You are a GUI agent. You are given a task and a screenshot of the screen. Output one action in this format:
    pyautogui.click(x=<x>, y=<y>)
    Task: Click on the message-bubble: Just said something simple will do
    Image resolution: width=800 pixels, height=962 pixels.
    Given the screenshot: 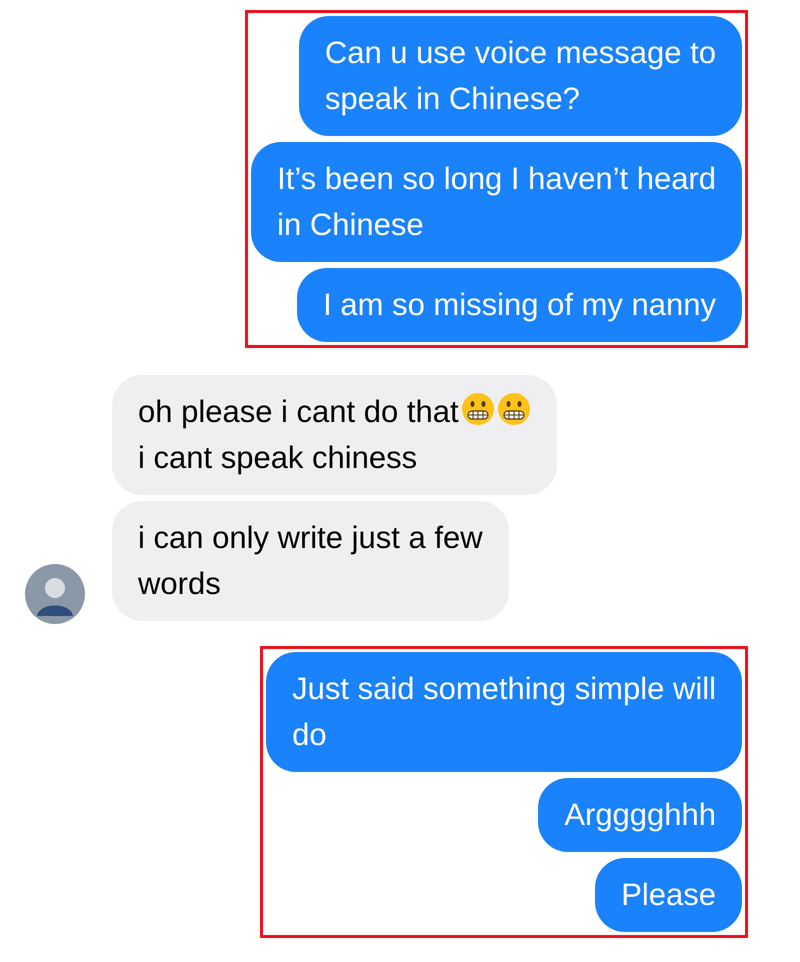 What is the action you would take?
    pyautogui.click(x=504, y=712)
    